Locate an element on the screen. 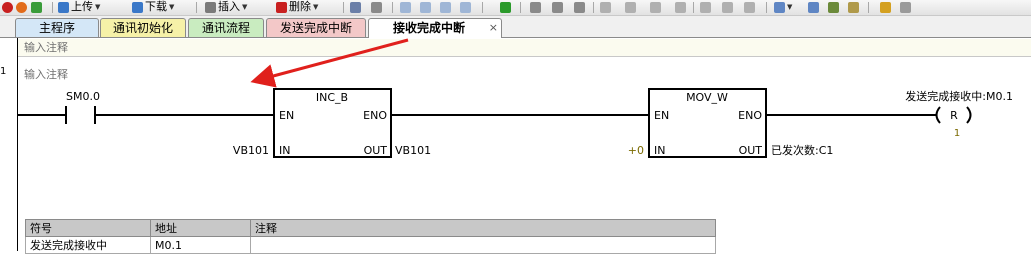 Image resolution: width=1031 pixels, height=254 pixels. comment-icon is located at coordinates (853, 7).